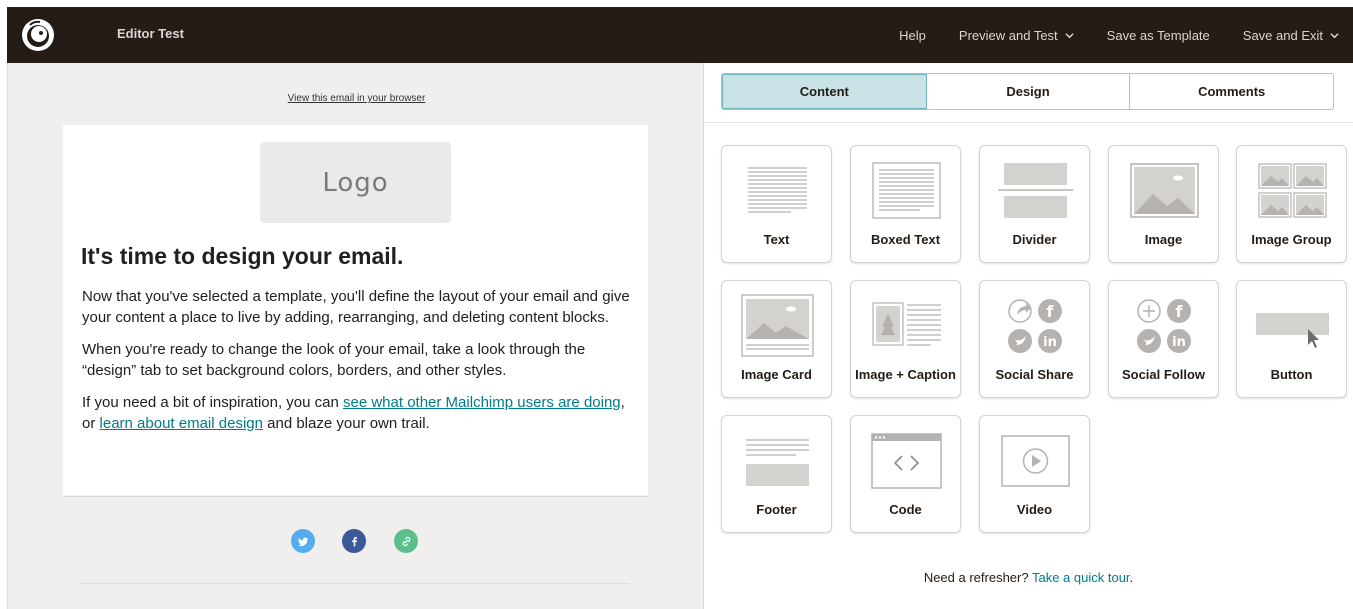 This screenshot has height=609, width=1353. What do you see at coordinates (181, 423) in the screenshot?
I see `learn-email-design-link: learn about email design` at bounding box center [181, 423].